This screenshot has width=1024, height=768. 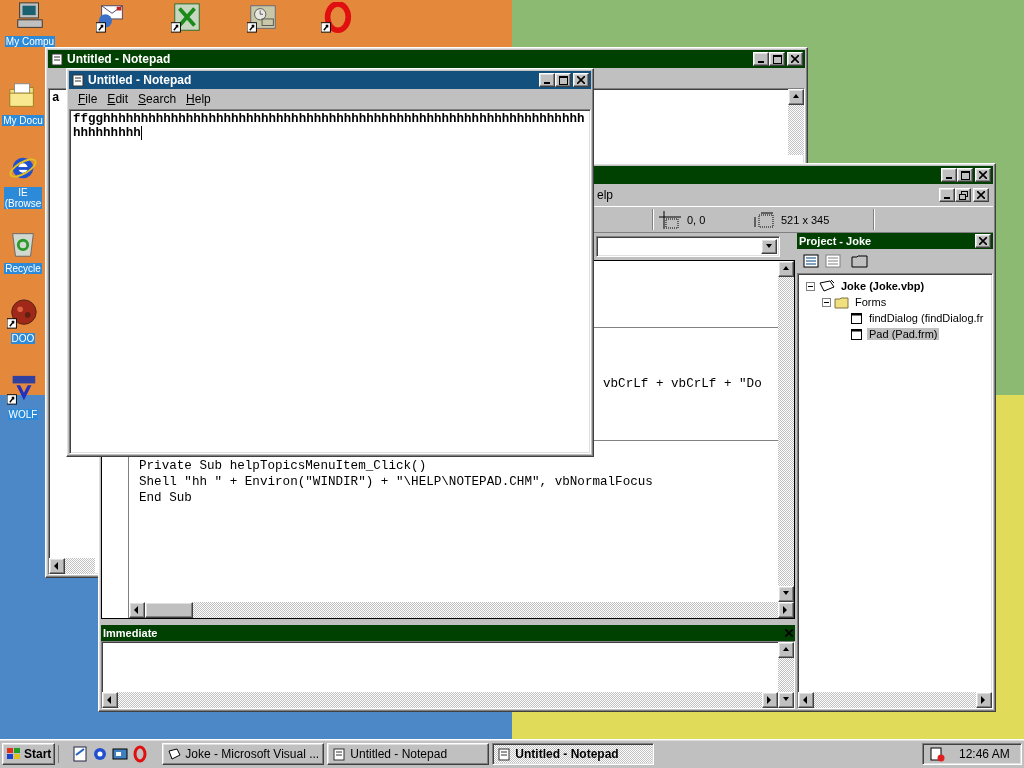 I want to click on procedure-dropdown, so click(x=688, y=246).